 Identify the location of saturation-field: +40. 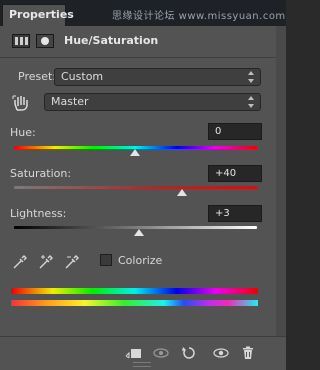
(235, 173).